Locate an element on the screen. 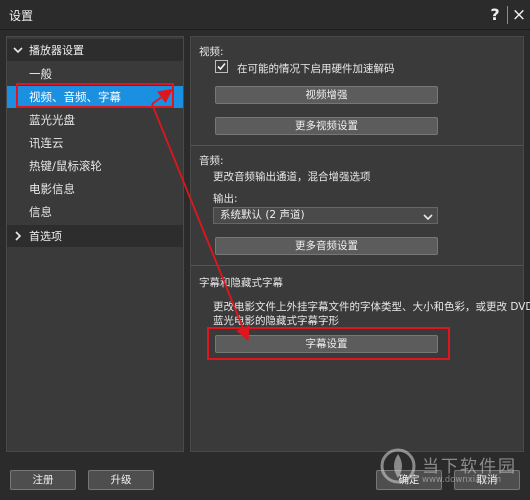  arrow-to-subtitle-button is located at coordinates (200, 222).